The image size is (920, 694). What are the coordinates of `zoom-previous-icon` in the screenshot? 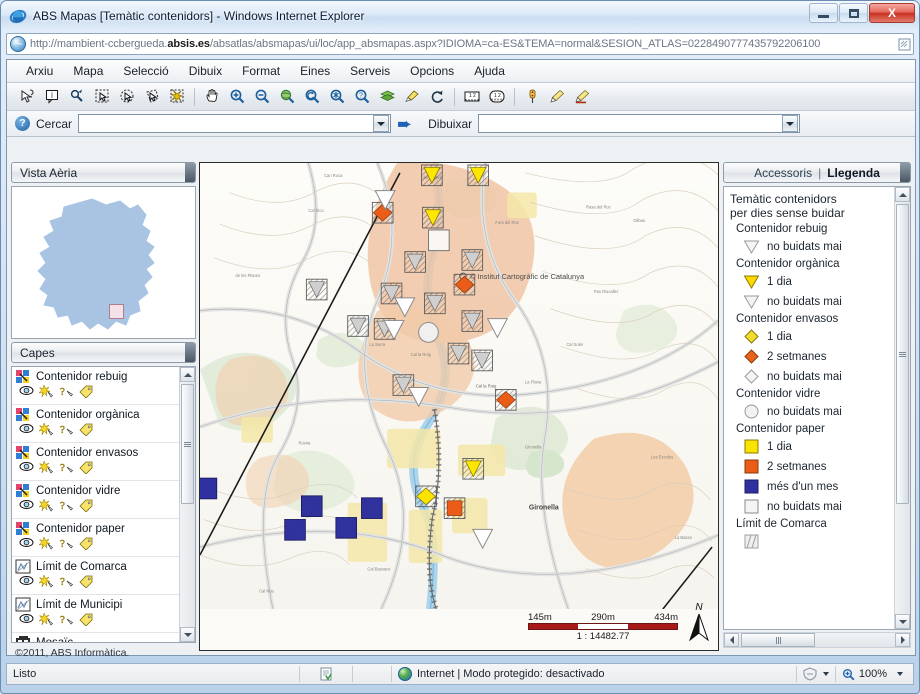 It's located at (312, 97).